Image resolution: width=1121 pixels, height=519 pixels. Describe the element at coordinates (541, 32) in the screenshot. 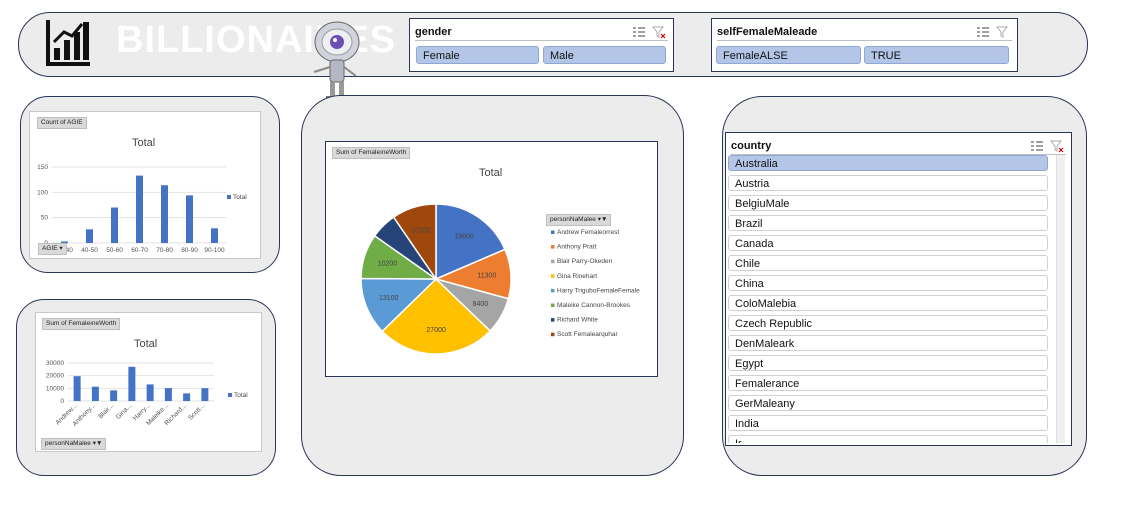

I see `gender-slicer-header: gender` at that location.